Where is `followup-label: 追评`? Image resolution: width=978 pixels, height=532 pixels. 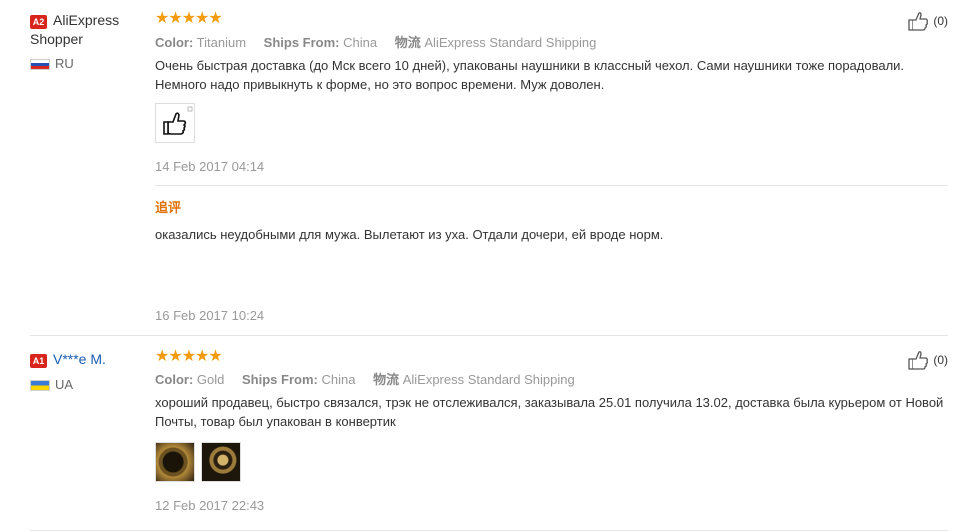 followup-label: 追评 is located at coordinates (168, 207).